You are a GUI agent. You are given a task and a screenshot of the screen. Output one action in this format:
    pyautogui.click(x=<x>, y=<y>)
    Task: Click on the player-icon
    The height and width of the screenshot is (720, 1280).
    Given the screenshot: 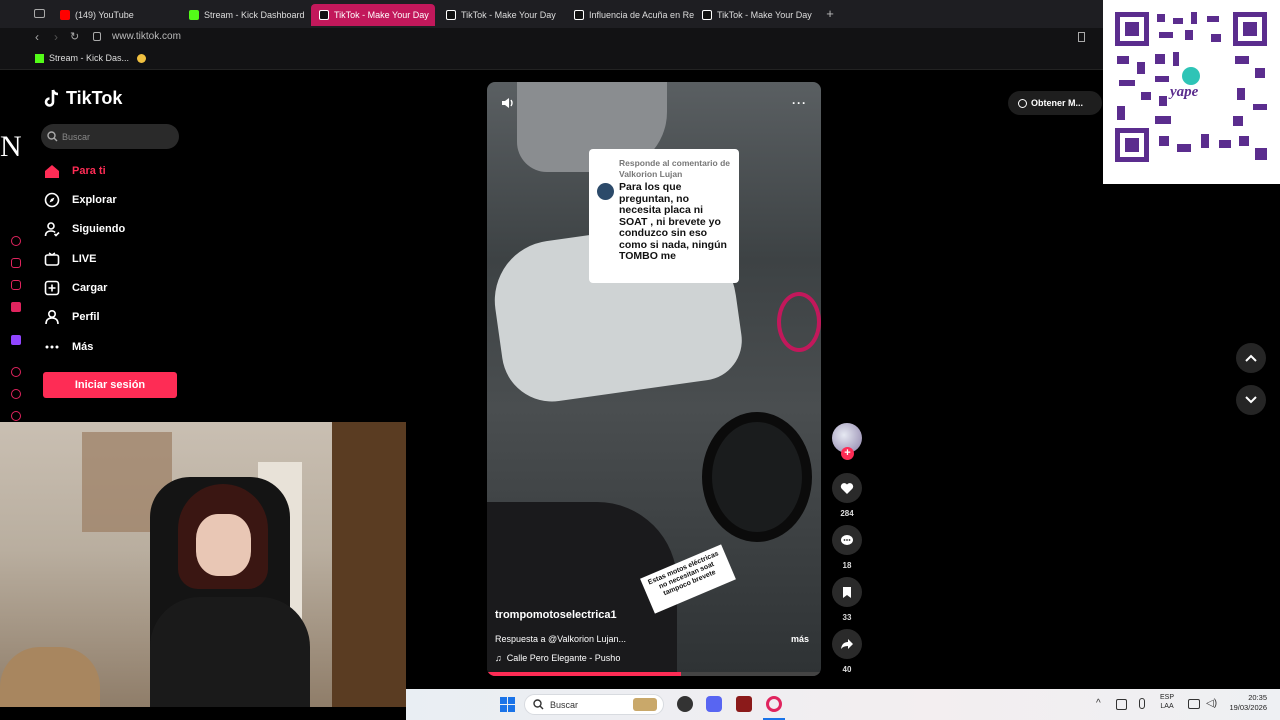 What is the action you would take?
    pyautogui.click(x=16, y=372)
    